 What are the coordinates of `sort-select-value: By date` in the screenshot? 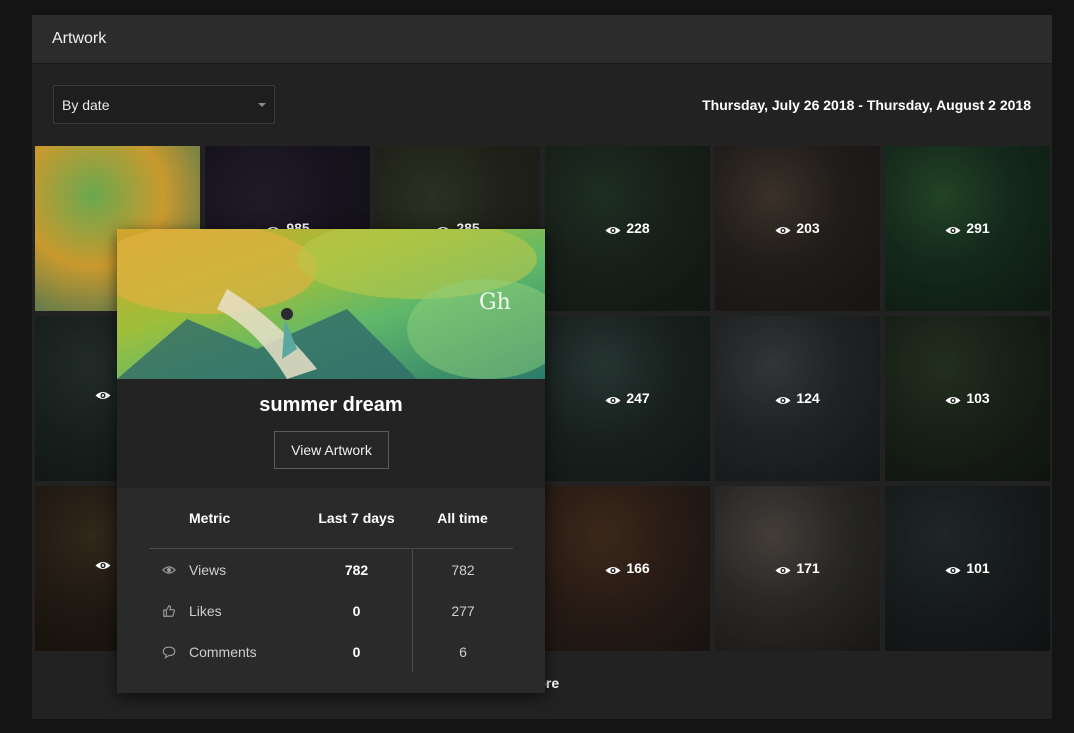 It's located at (86, 104).